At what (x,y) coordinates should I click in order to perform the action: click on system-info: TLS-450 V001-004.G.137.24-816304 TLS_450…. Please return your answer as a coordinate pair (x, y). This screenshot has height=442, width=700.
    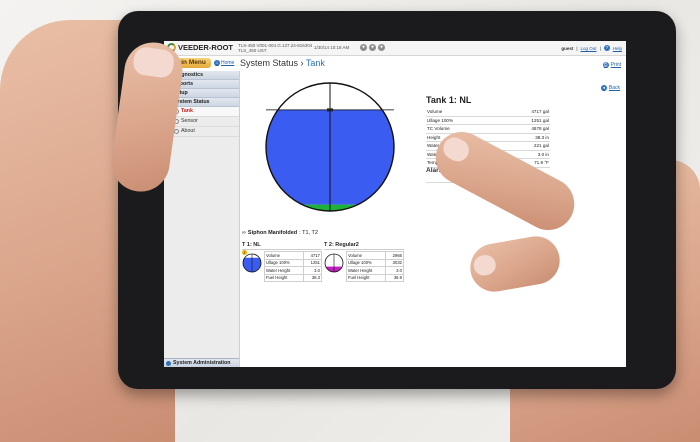
    Looking at the image, I should click on (275, 48).